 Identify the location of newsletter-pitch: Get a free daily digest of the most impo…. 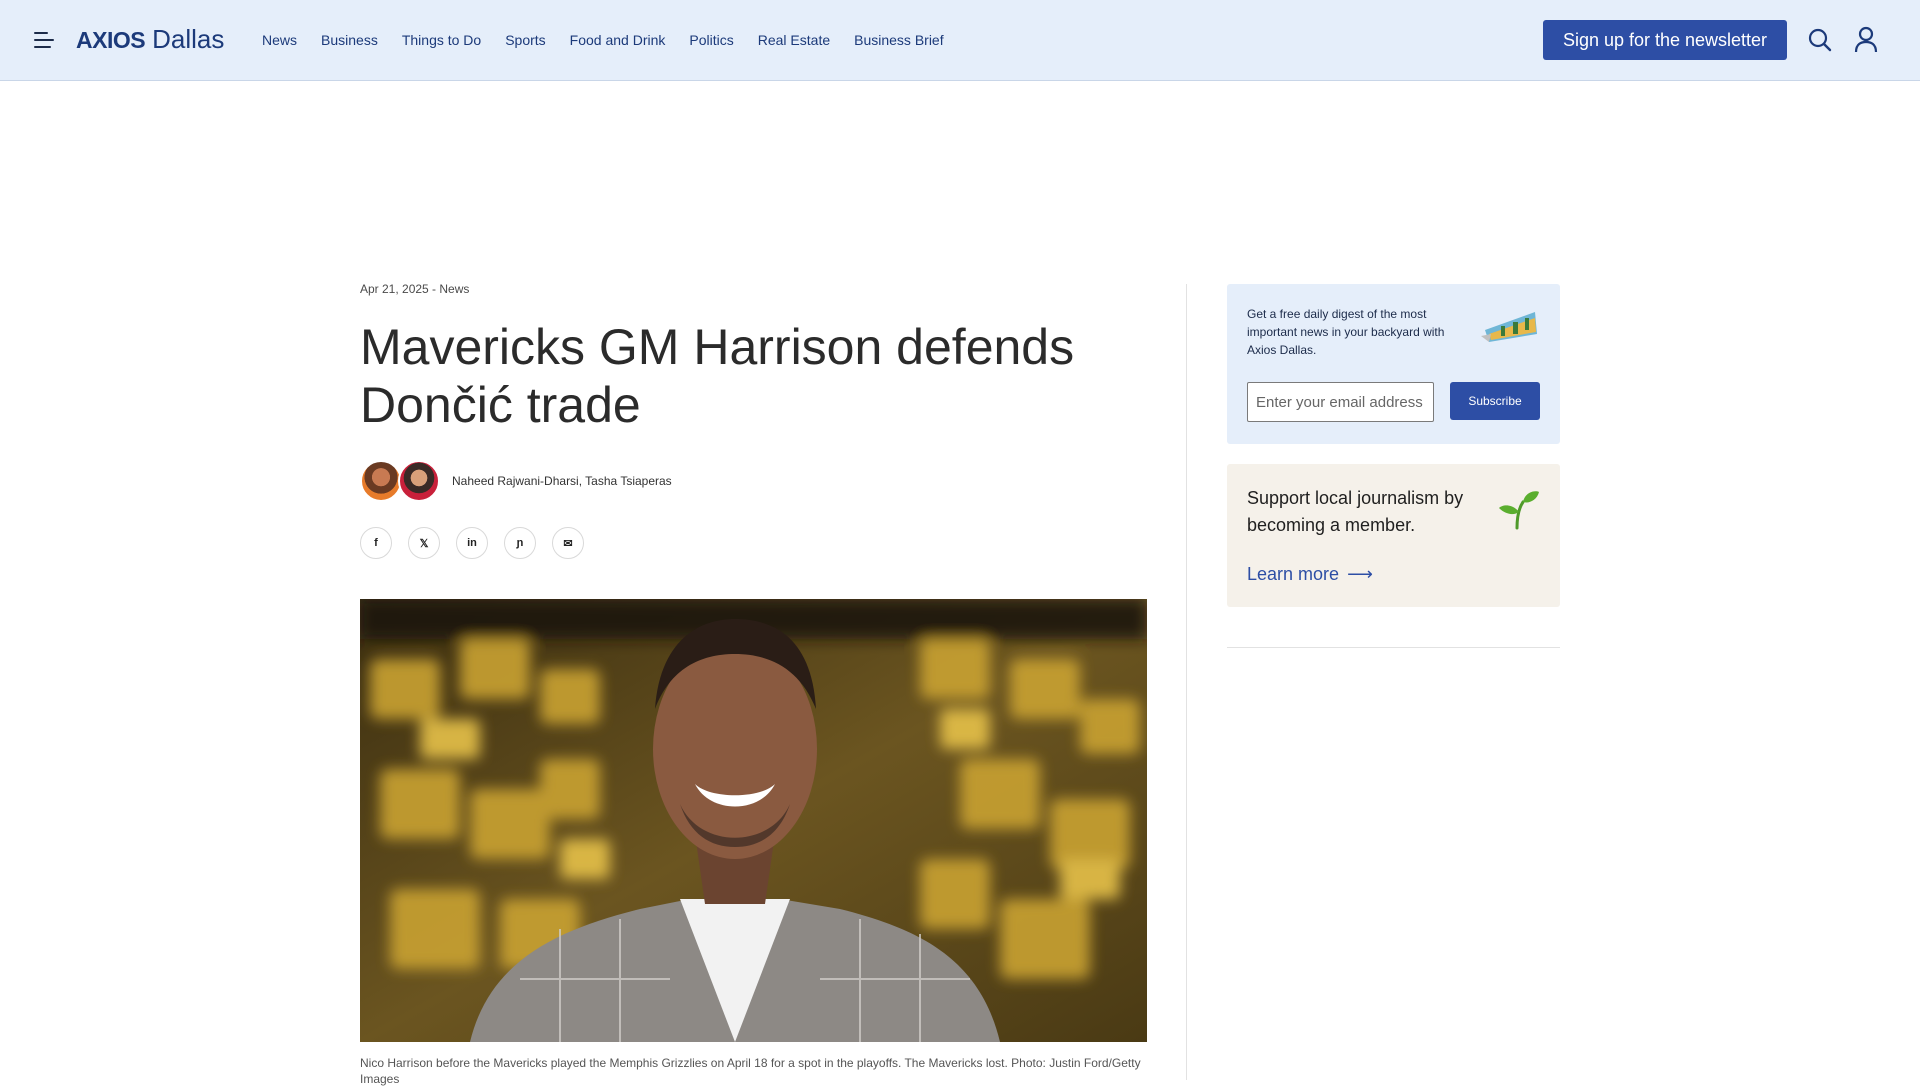
(1346, 332).